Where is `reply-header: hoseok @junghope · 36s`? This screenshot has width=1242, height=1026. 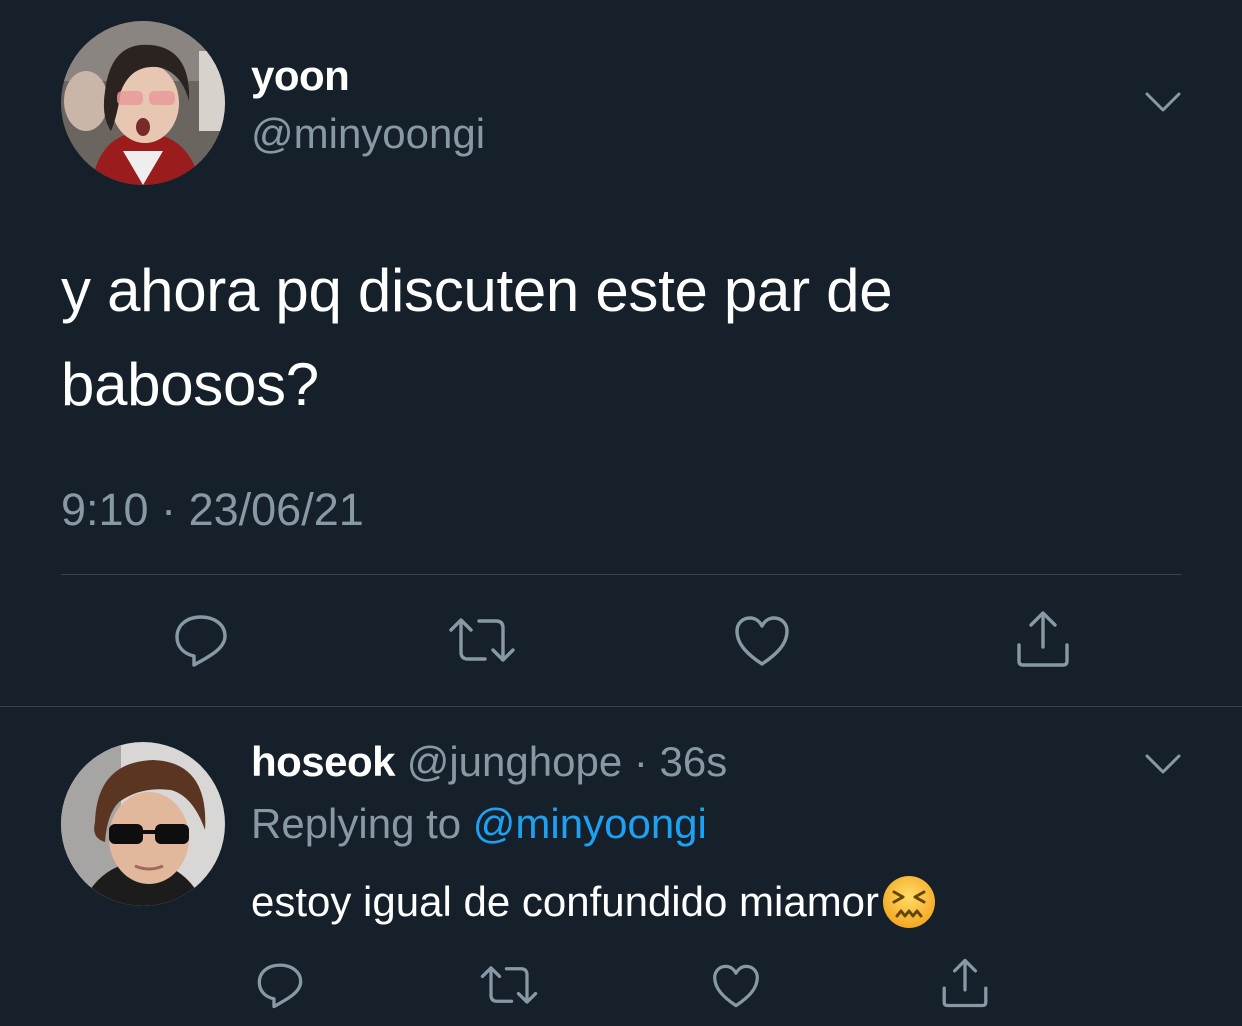 reply-header: hoseok @junghope · 36s is located at coordinates (489, 762).